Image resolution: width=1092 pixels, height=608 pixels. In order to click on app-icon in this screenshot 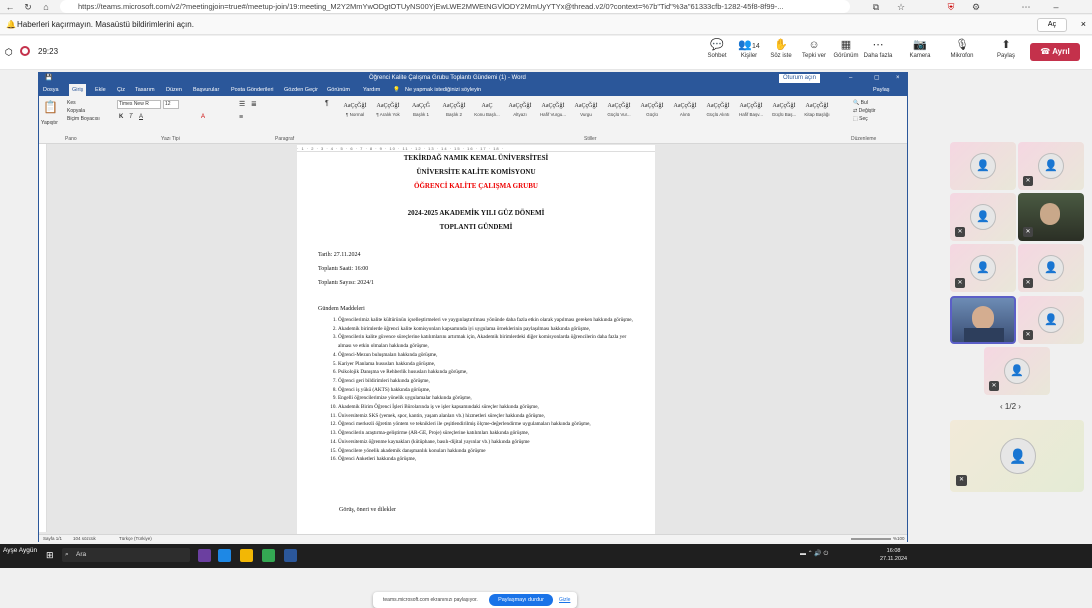, I will do `click(204, 555)`.